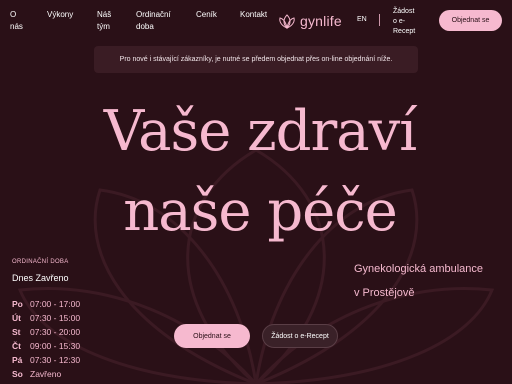  I want to click on nav-link-label: Ceník, so click(206, 14).